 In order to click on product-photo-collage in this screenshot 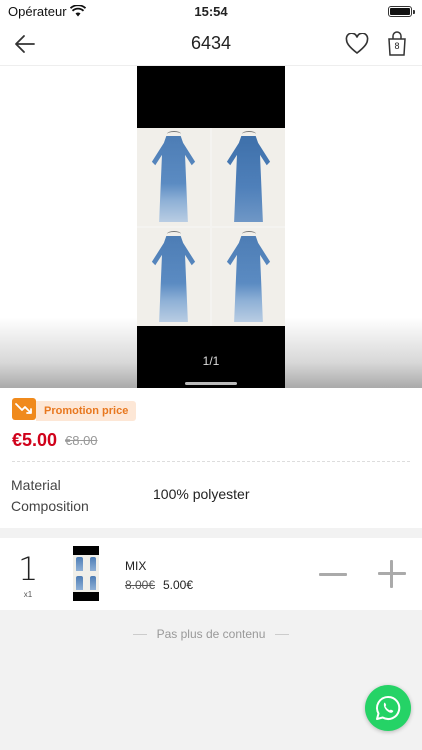, I will do `click(211, 227)`.